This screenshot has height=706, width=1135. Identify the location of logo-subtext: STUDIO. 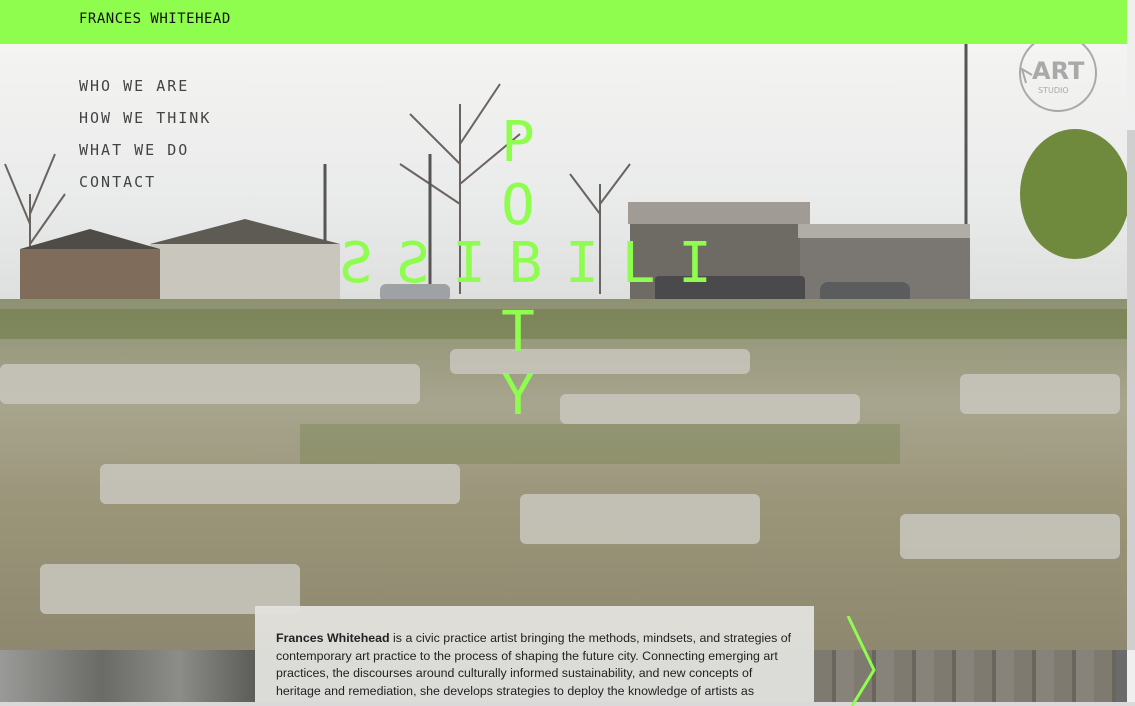
(1053, 90).